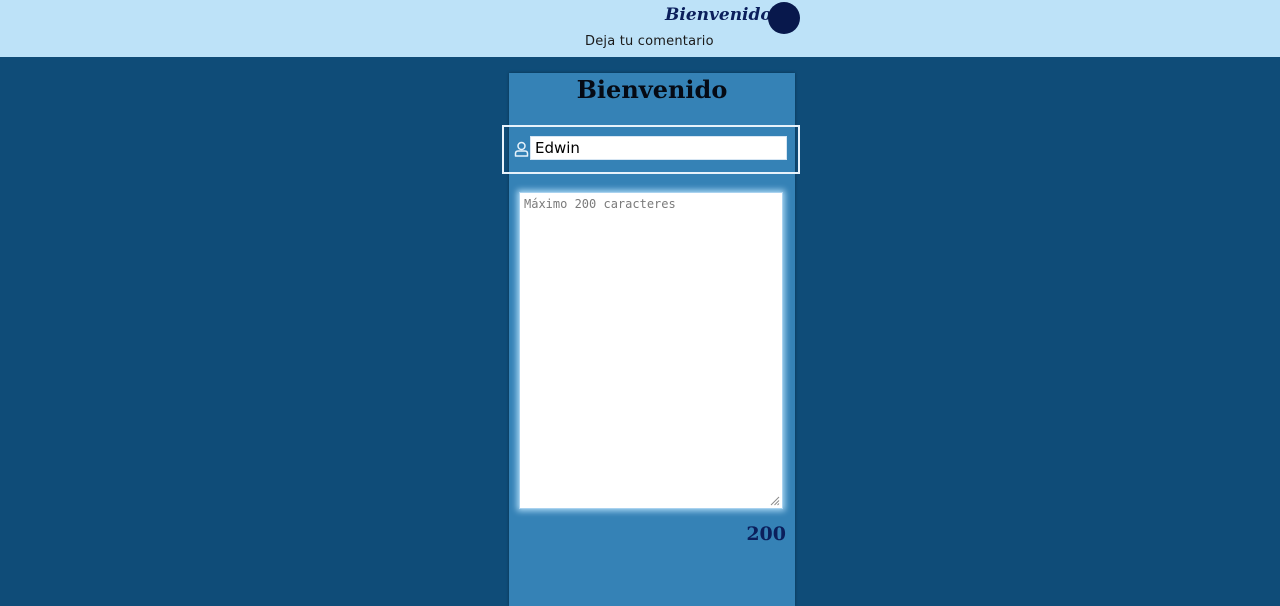 Image resolution: width=1280 pixels, height=606 pixels. Describe the element at coordinates (658, 148) in the screenshot. I see `name-input` at that location.